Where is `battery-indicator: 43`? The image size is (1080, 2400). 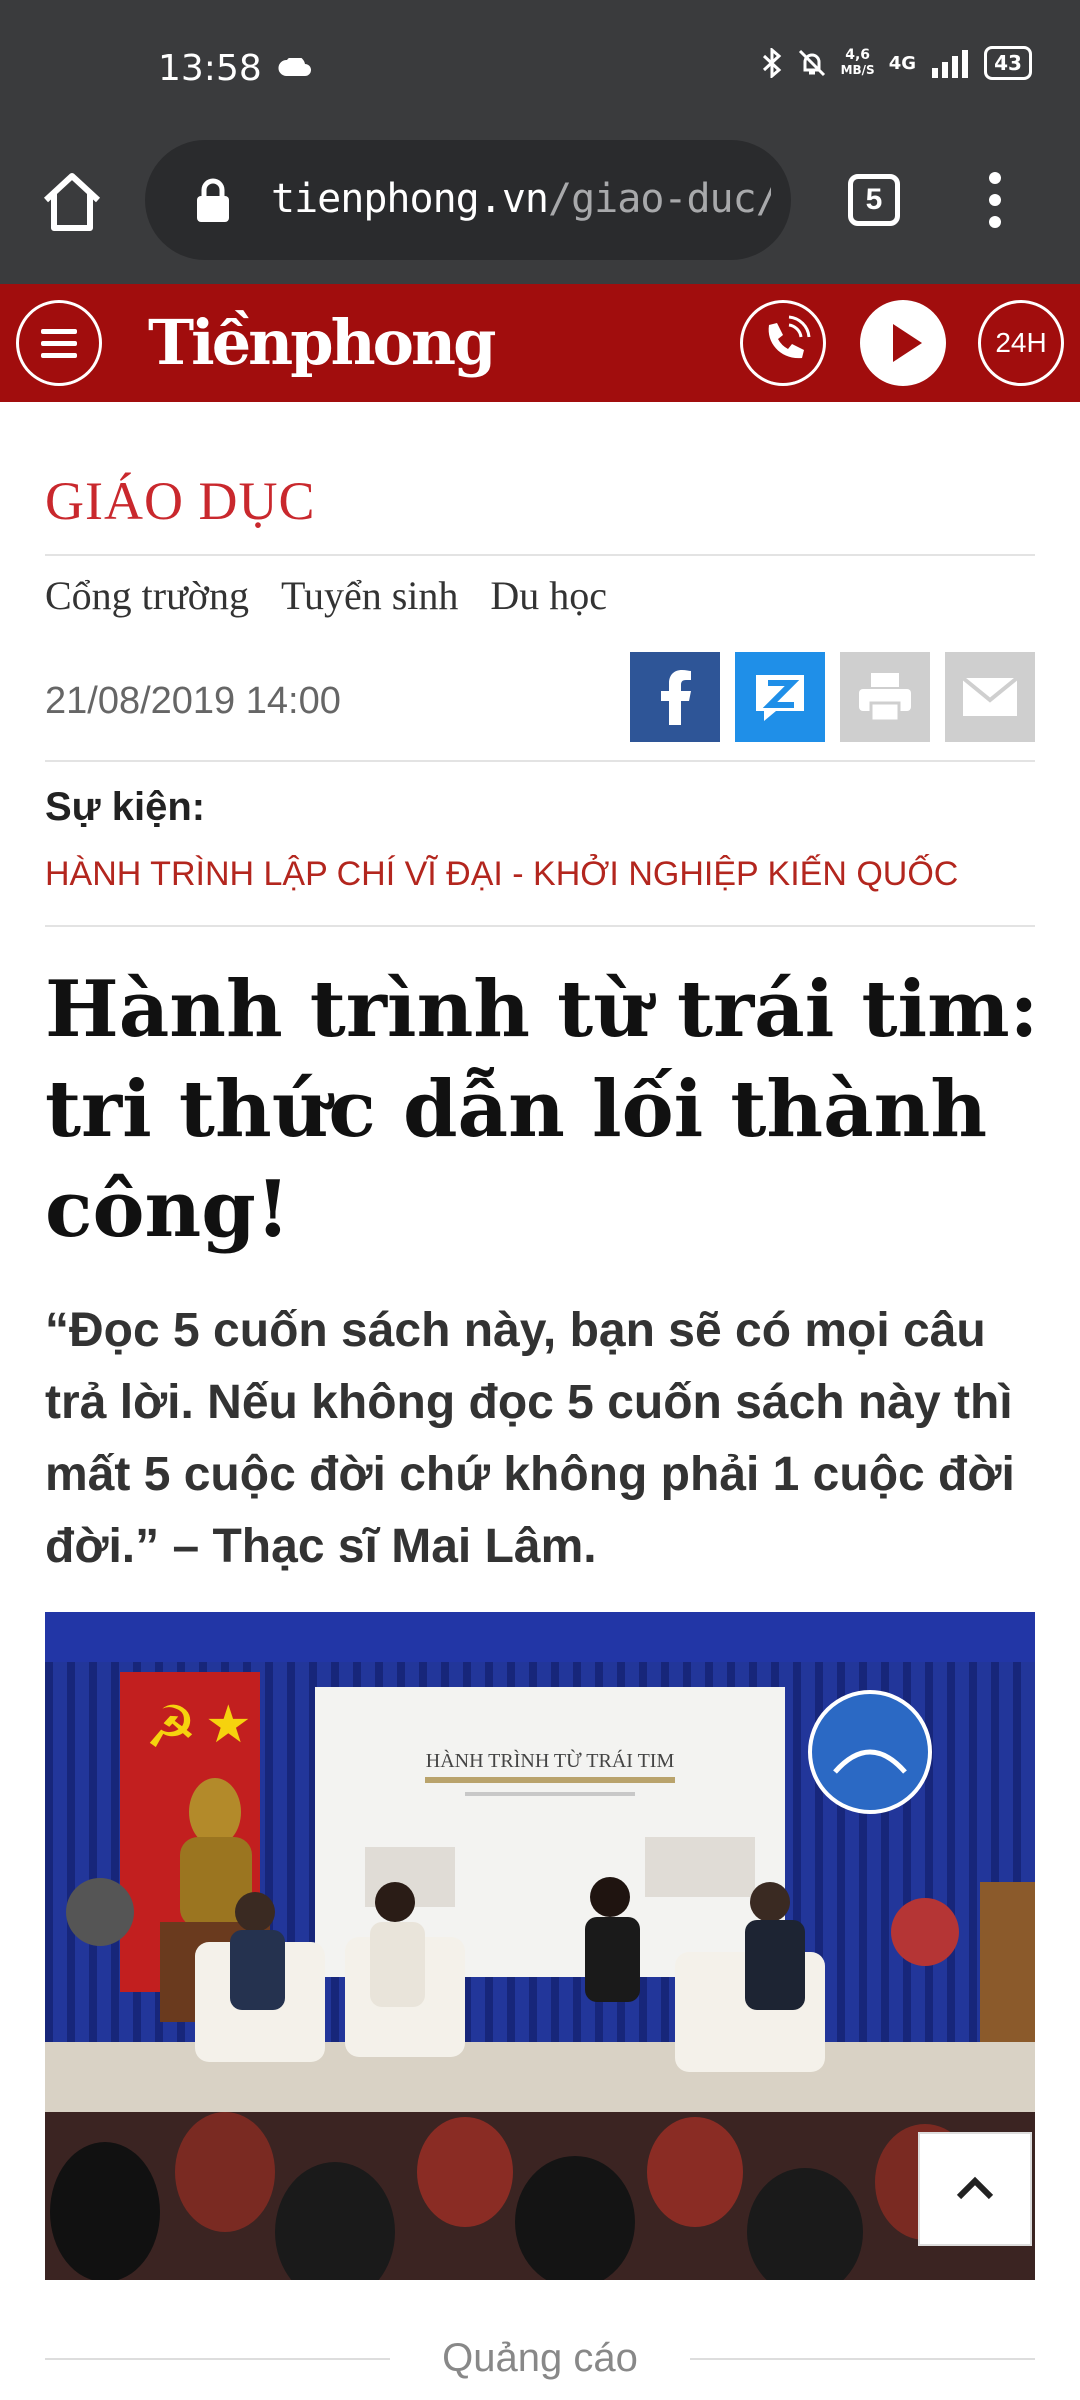 battery-indicator: 43 is located at coordinates (1008, 63).